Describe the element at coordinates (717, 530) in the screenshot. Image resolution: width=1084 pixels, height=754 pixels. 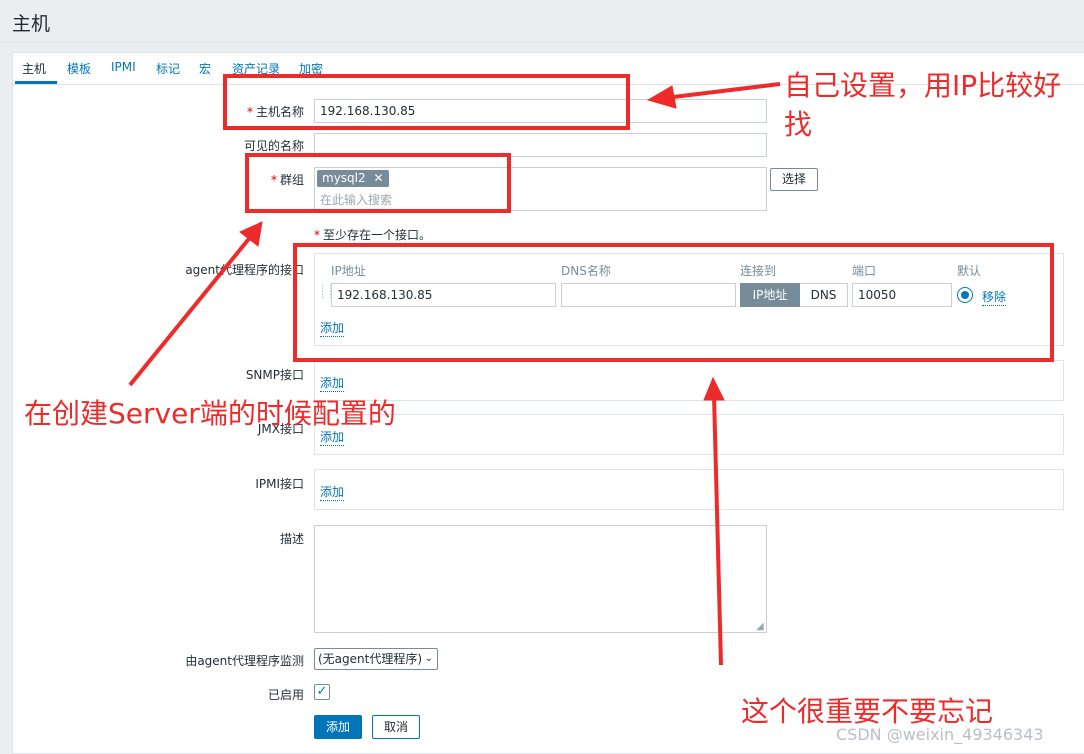
I see `arrow-to-interfaces` at that location.